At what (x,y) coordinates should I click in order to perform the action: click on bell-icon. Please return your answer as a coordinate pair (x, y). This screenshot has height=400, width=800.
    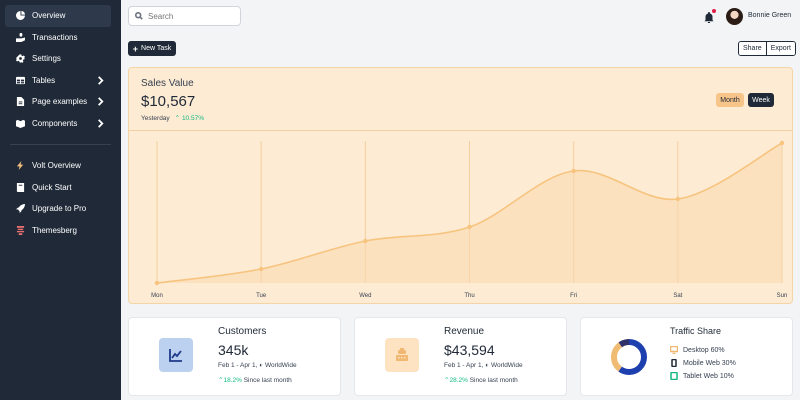
    Looking at the image, I should click on (709, 18).